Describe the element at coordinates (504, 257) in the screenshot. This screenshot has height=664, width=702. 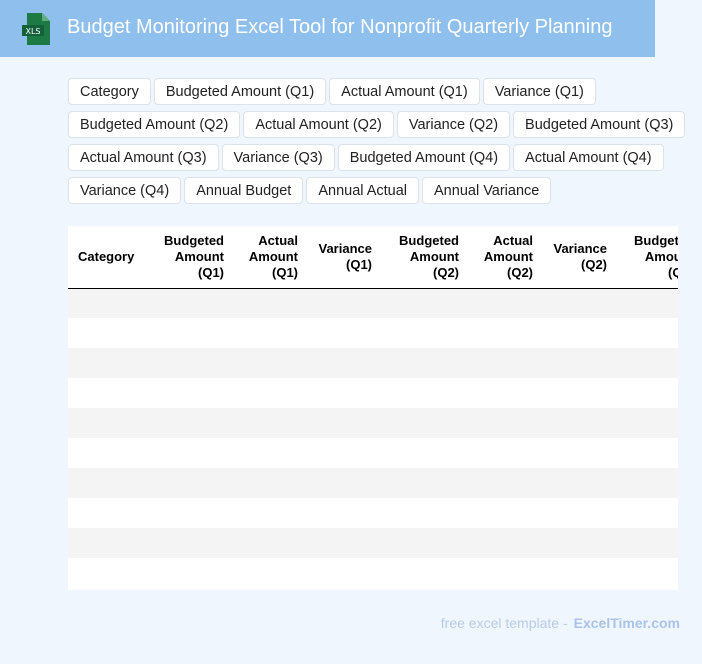
I see `column-header: Actual Amount (Q2)` at that location.